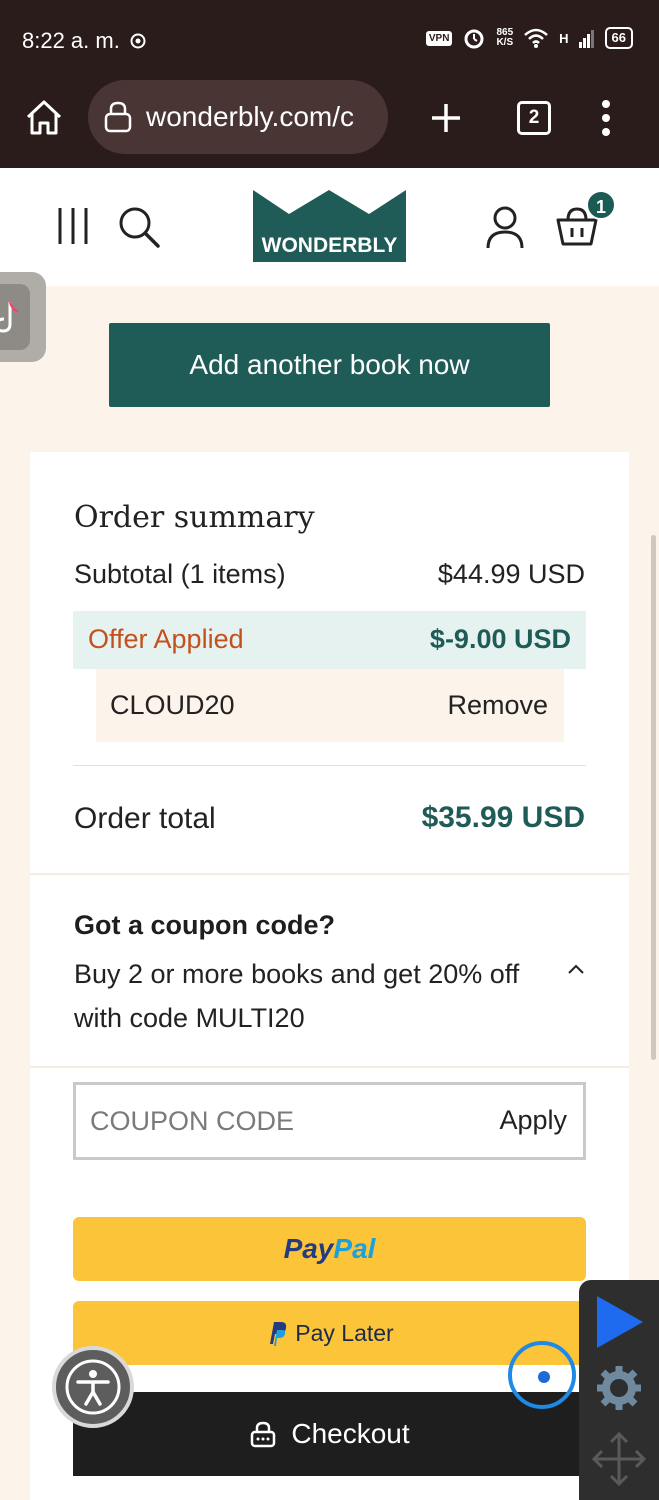 This screenshot has height=1500, width=659. I want to click on address-bar: wonderbly.com/c, so click(238, 117).